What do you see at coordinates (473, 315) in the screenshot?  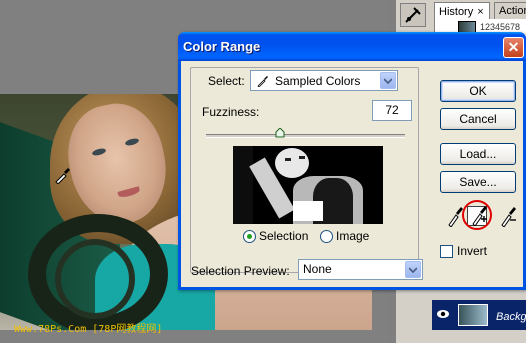 I see `layer-thumbnail` at bounding box center [473, 315].